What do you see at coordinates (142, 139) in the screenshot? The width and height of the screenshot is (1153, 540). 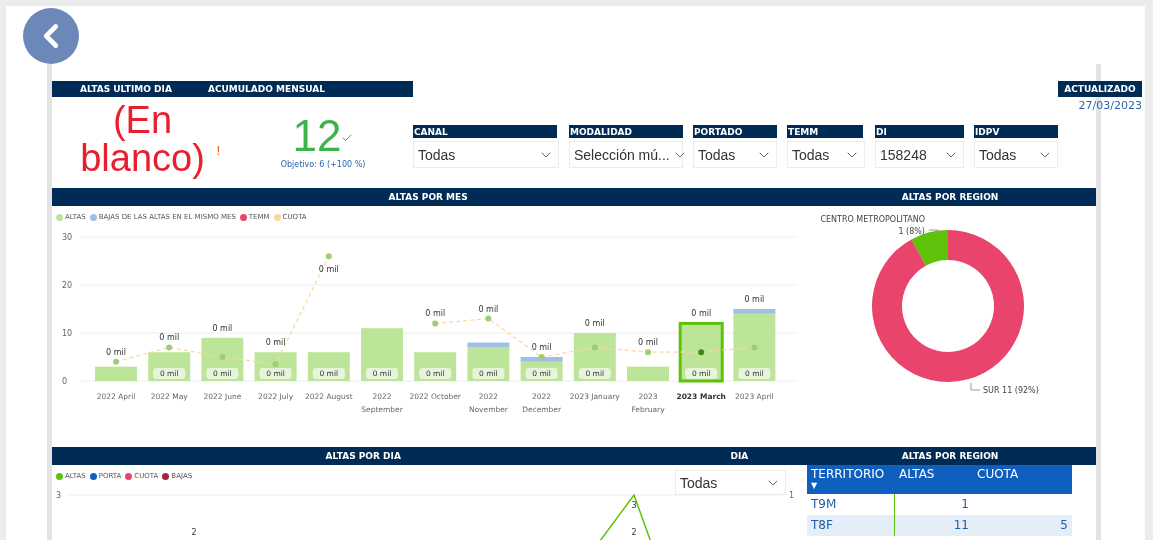 I see `kpi-value: (En blanco)` at bounding box center [142, 139].